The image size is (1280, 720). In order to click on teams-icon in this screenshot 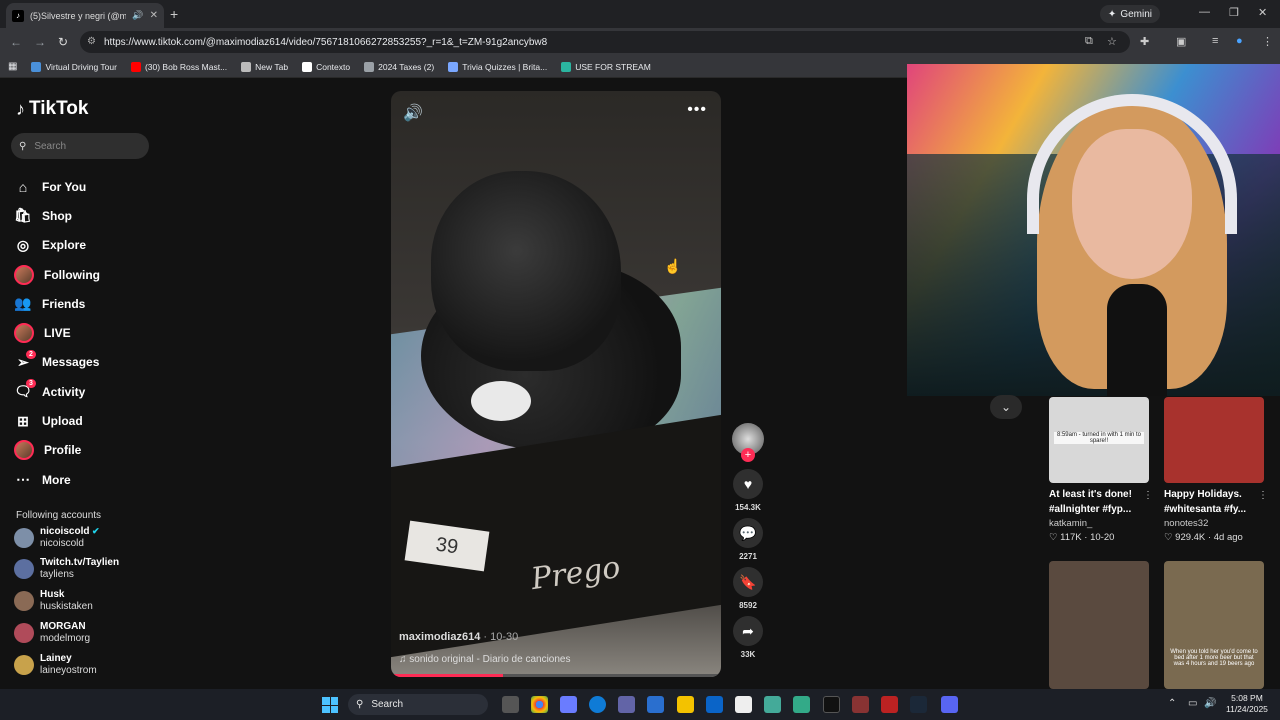, I will do `click(626, 704)`.